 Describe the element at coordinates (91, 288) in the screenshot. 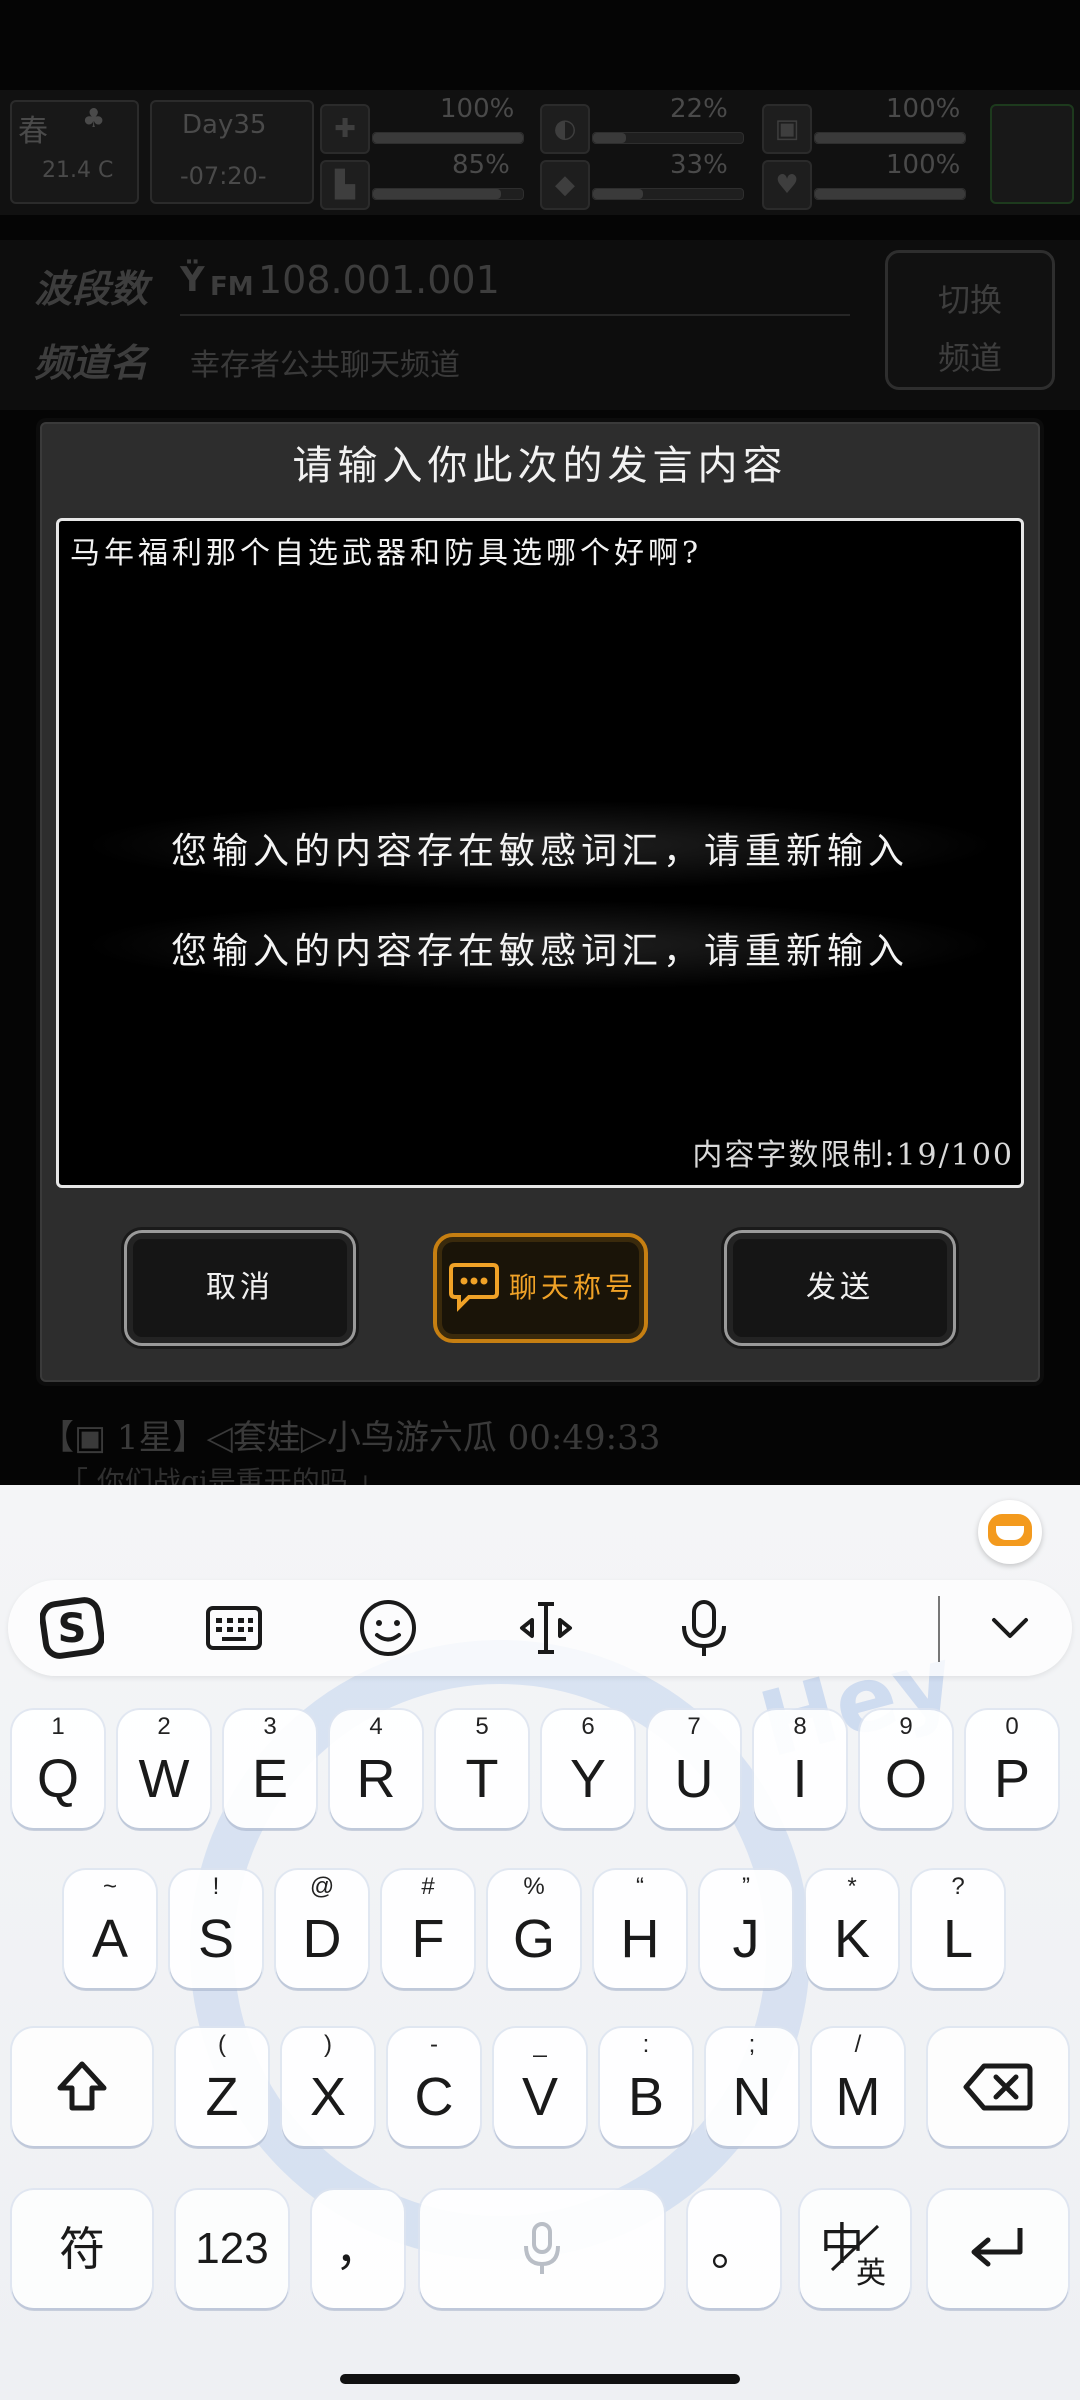

I see `band-label: 波段数` at that location.